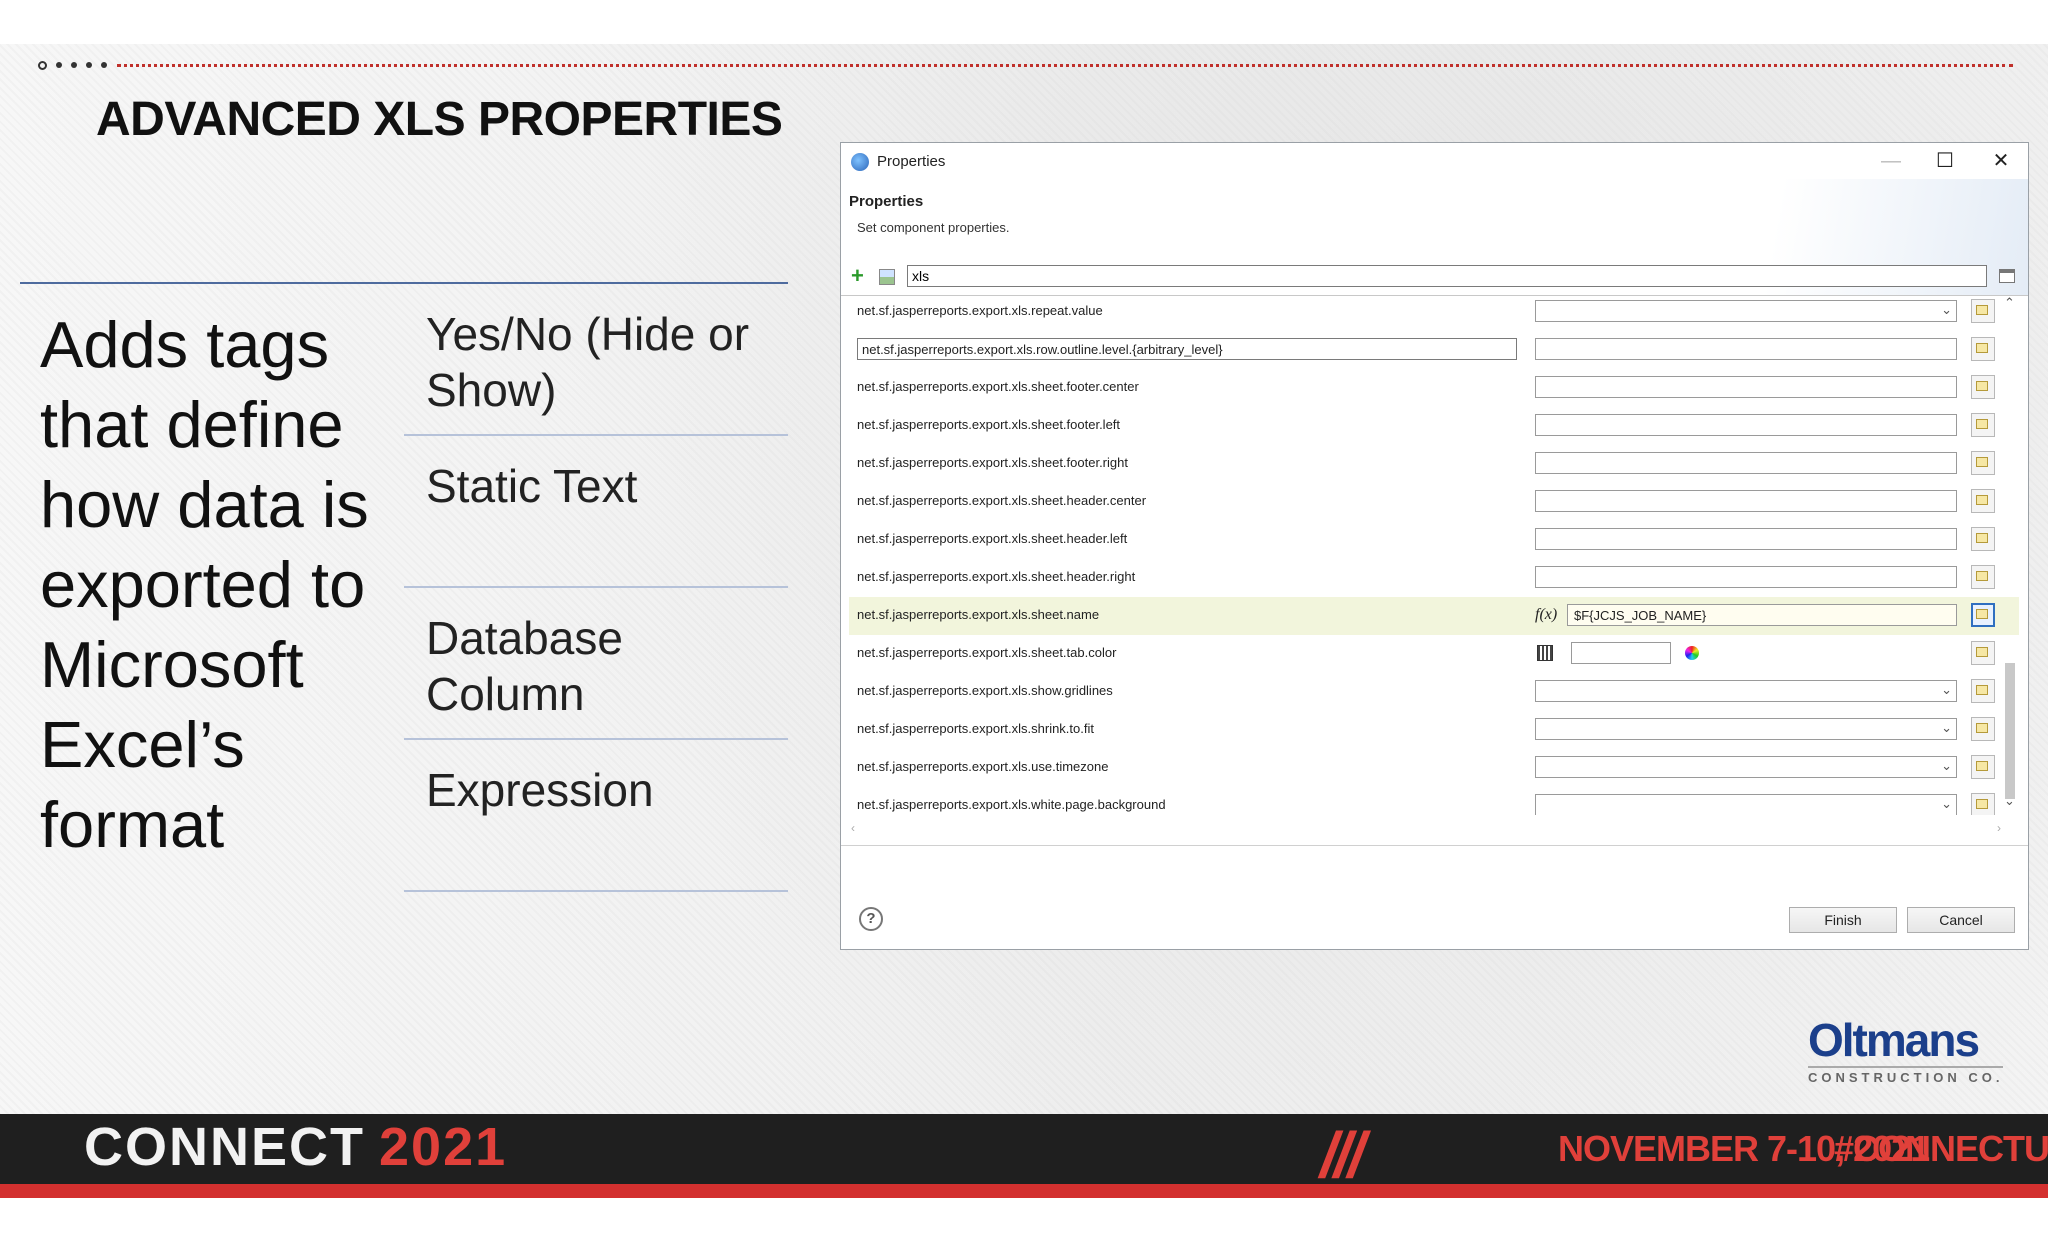 Image resolution: width=2048 pixels, height=1243 pixels. Describe the element at coordinates (857, 276) in the screenshot. I see `add-property-icon: +` at that location.